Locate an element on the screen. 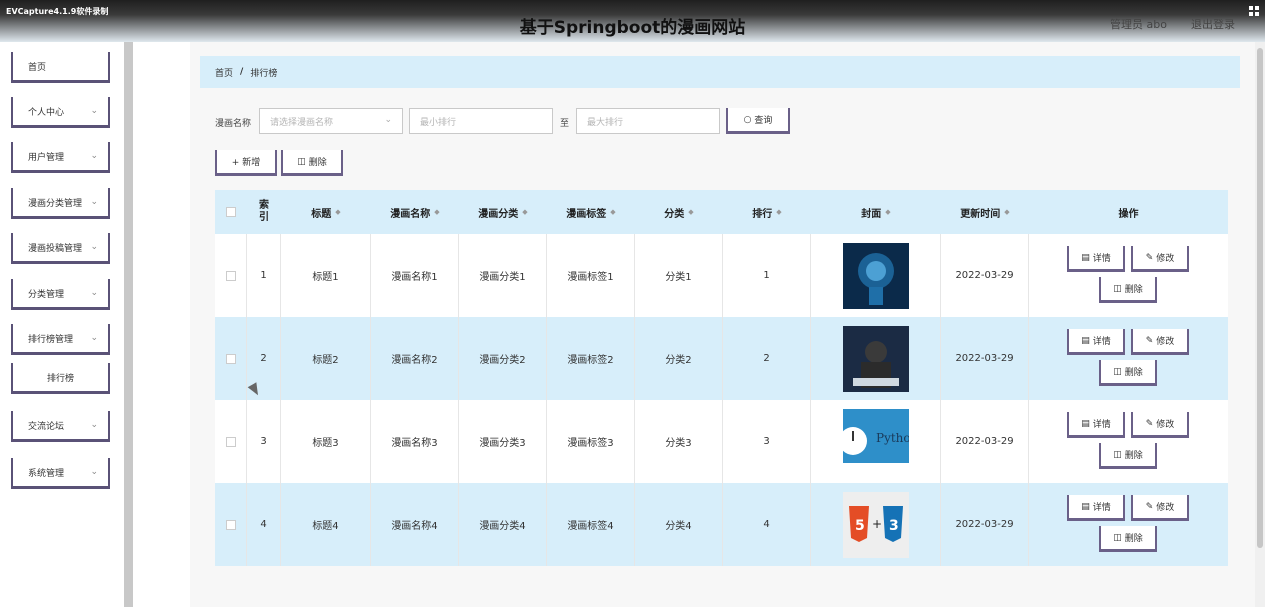  cell-index: 4 is located at coordinates (264, 524).